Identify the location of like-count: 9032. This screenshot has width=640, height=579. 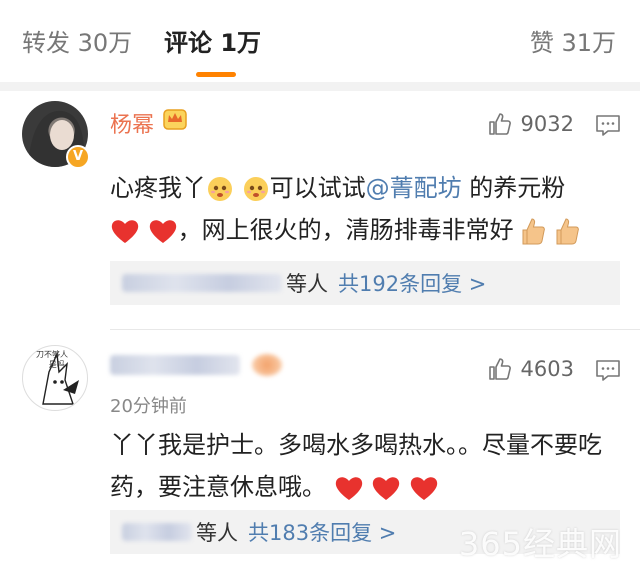
(547, 124).